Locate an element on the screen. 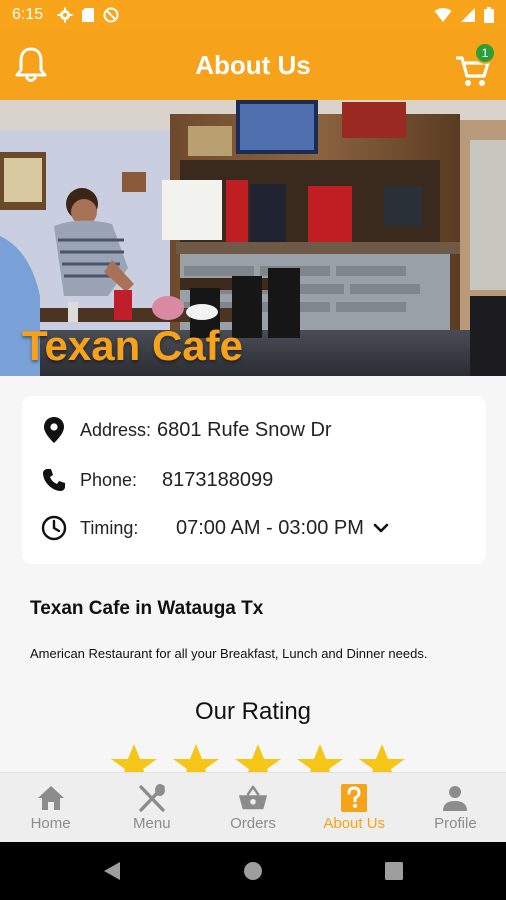 This screenshot has width=506, height=900. settings-gear-icon is located at coordinates (65, 15).